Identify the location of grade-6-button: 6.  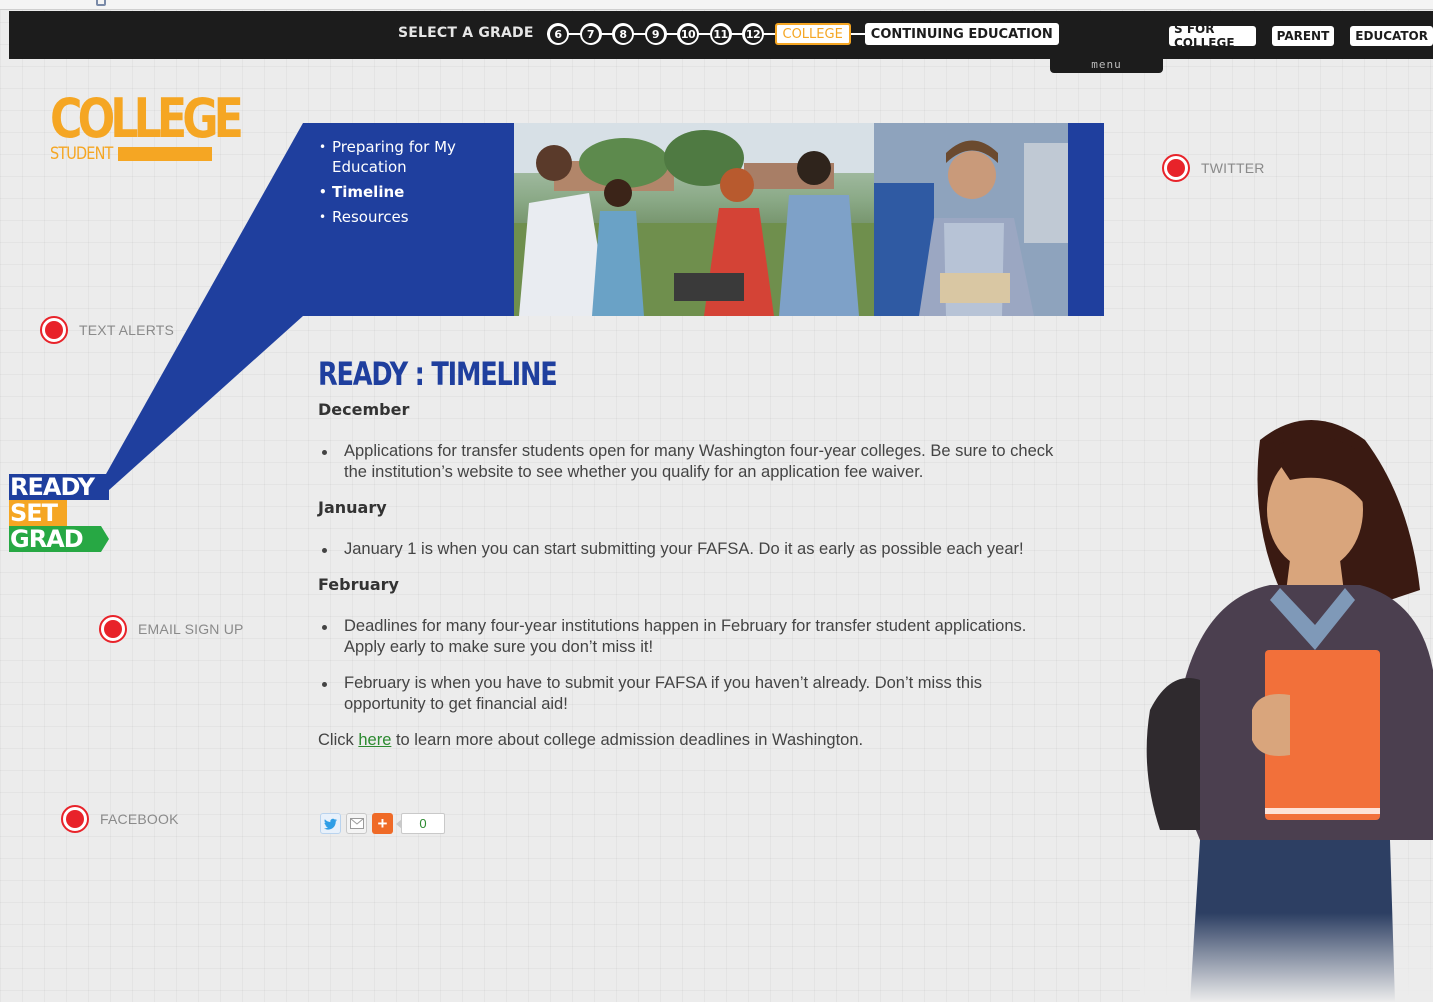
(558, 34).